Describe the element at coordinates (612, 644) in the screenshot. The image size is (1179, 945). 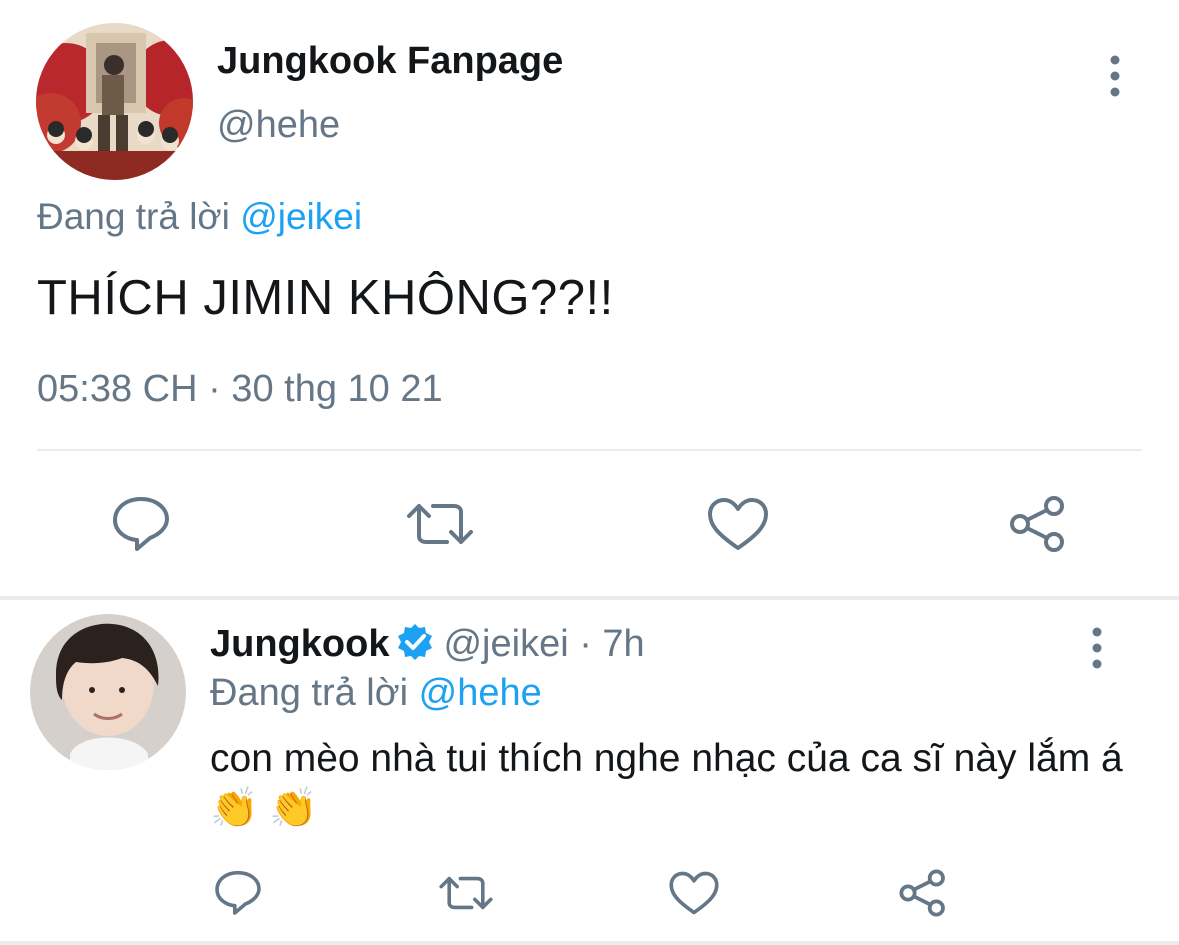
I see `time-ago: · 7h` at that location.